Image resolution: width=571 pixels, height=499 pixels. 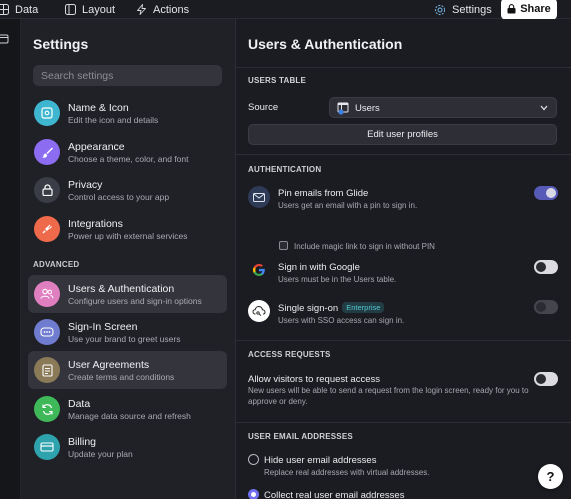 What do you see at coordinates (47, 229) in the screenshot?
I see `plug-icon` at bounding box center [47, 229].